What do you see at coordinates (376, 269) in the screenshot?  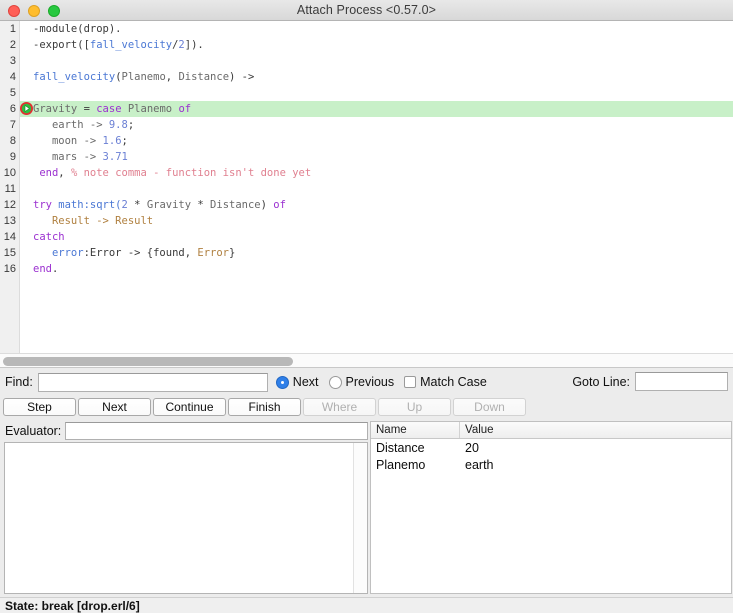 I see `code-line-text: end.` at bounding box center [376, 269].